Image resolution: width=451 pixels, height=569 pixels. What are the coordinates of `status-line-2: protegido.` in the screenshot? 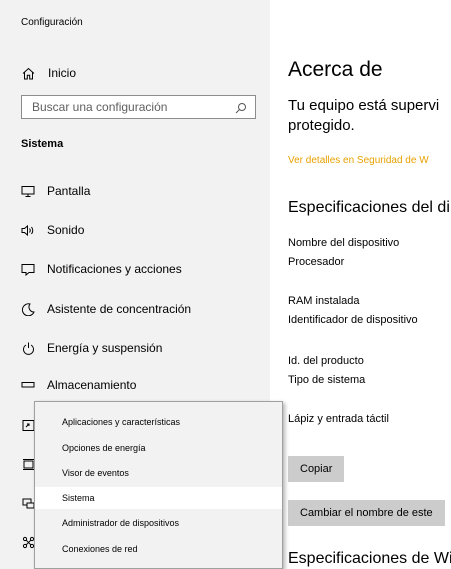 It's located at (321, 125).